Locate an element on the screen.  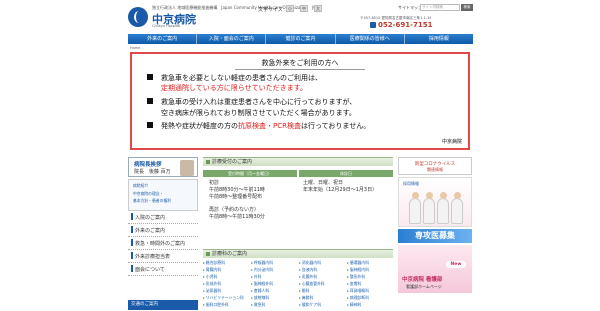
search-button: 検索 is located at coordinates (467, 7).